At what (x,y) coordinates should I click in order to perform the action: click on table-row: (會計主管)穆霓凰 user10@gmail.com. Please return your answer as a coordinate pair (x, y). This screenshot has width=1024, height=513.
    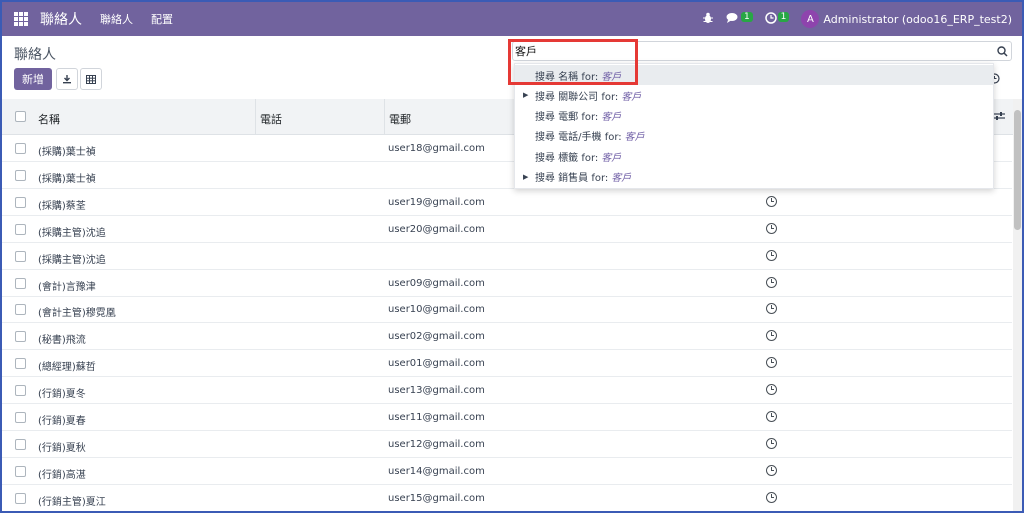
    Looking at the image, I should click on (507, 310).